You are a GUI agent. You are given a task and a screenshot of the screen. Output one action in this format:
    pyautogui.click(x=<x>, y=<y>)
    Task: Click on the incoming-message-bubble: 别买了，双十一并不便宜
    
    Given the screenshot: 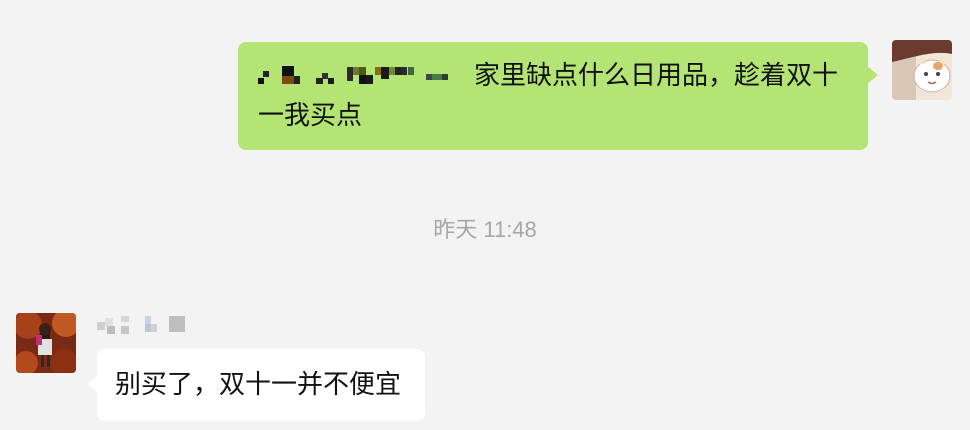 What is the action you would take?
    pyautogui.click(x=256, y=385)
    